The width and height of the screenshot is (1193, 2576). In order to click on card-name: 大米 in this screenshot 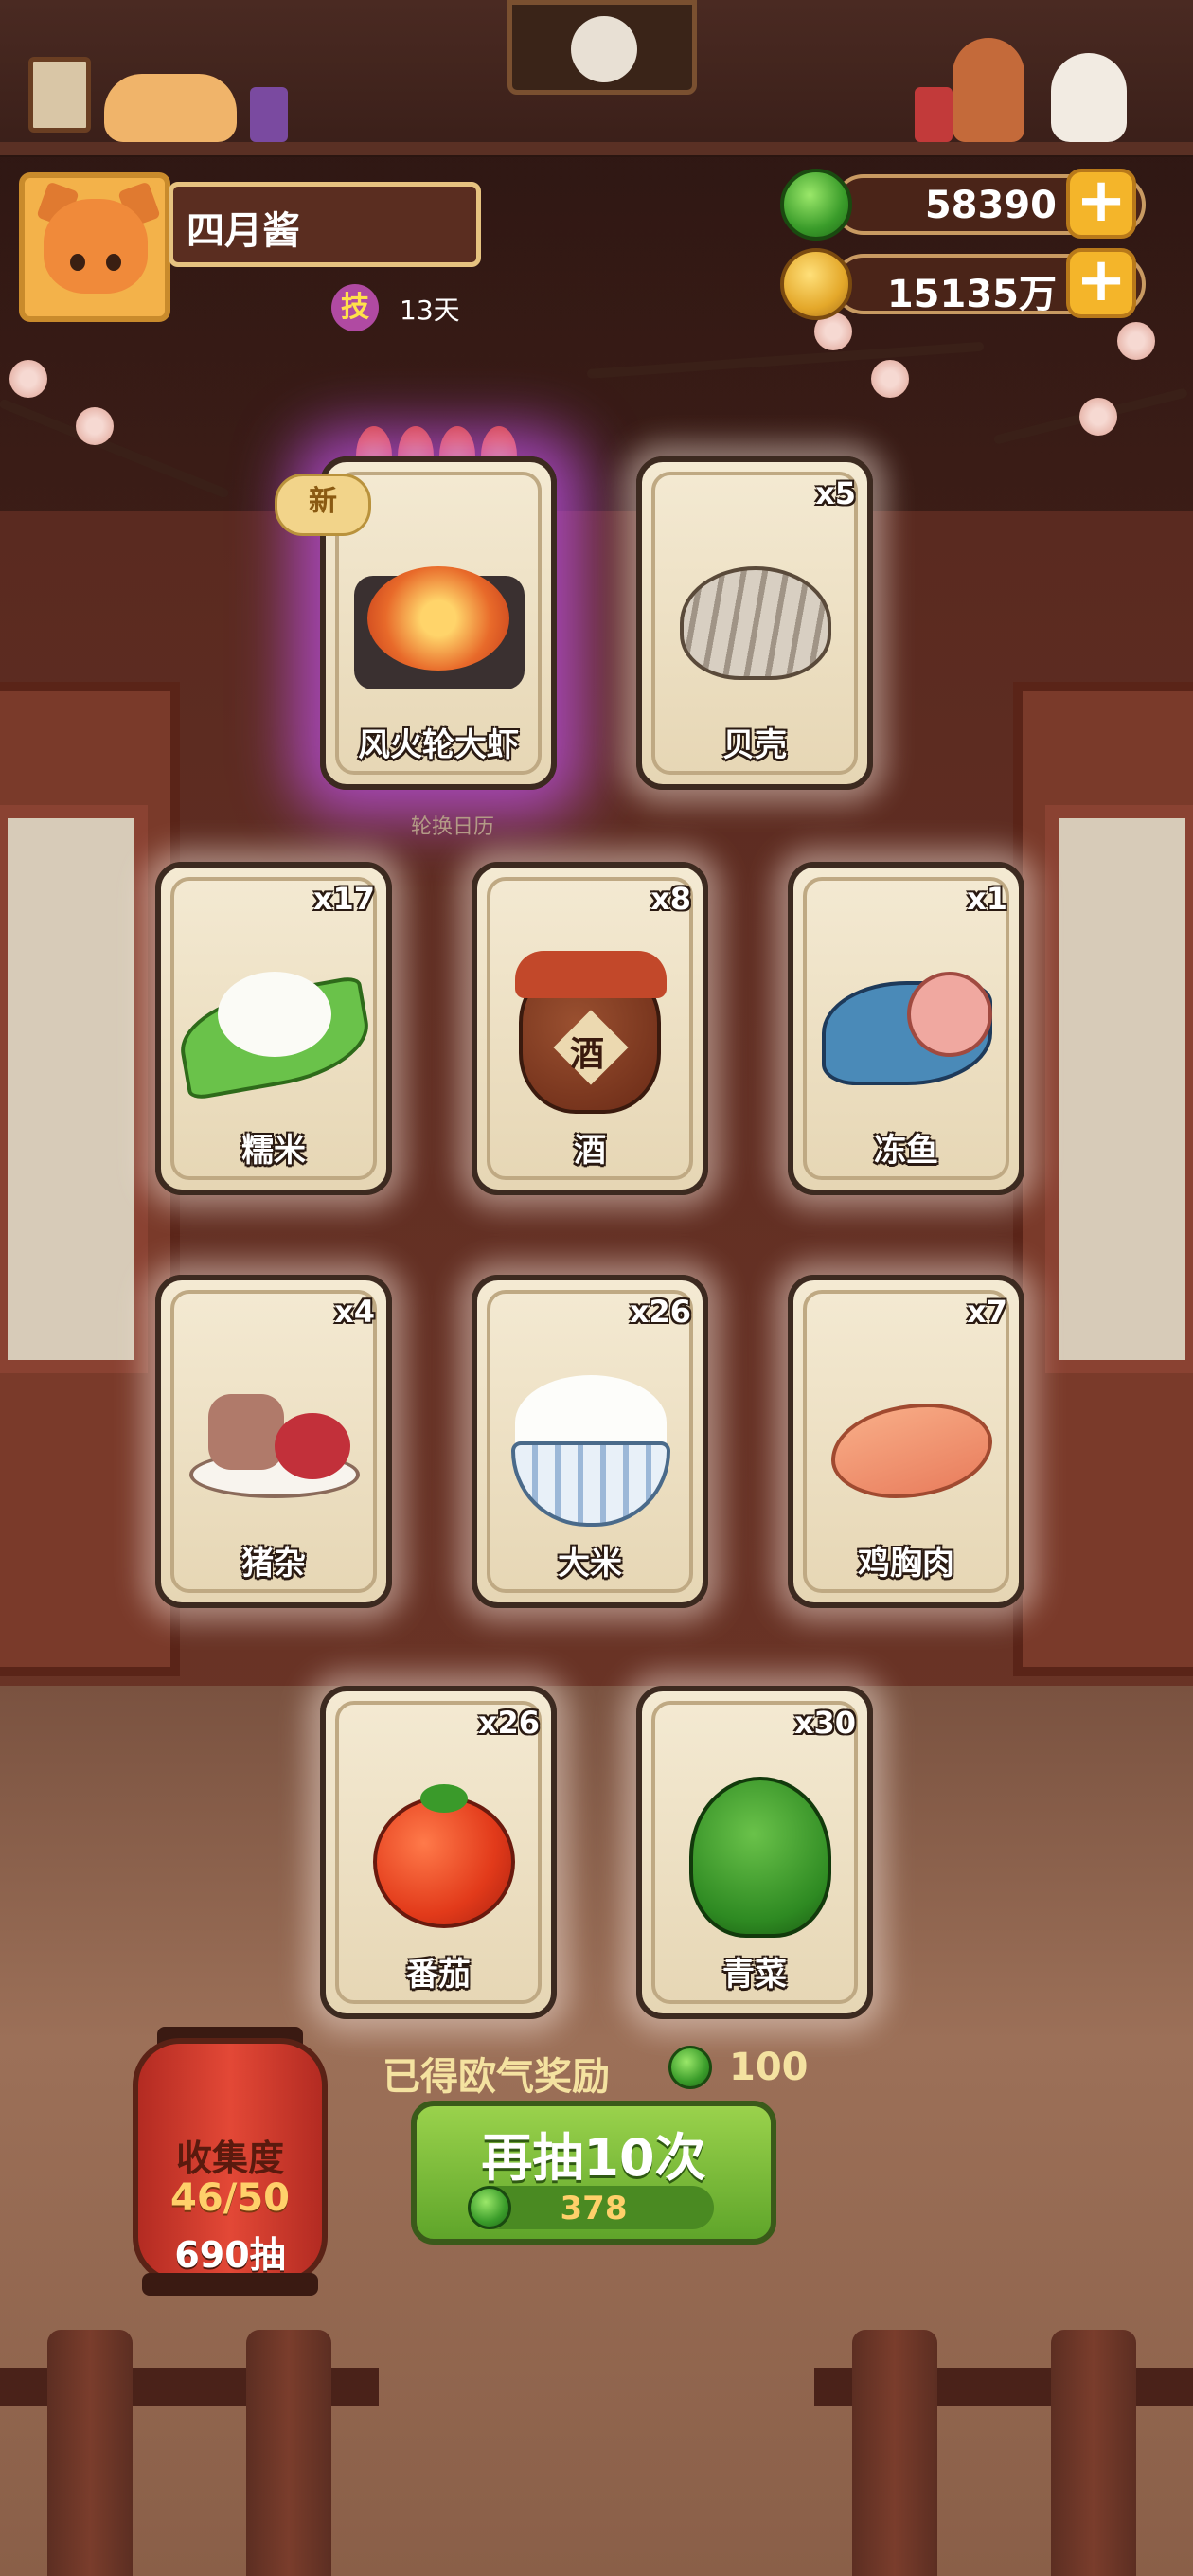, I will do `click(590, 1564)`.